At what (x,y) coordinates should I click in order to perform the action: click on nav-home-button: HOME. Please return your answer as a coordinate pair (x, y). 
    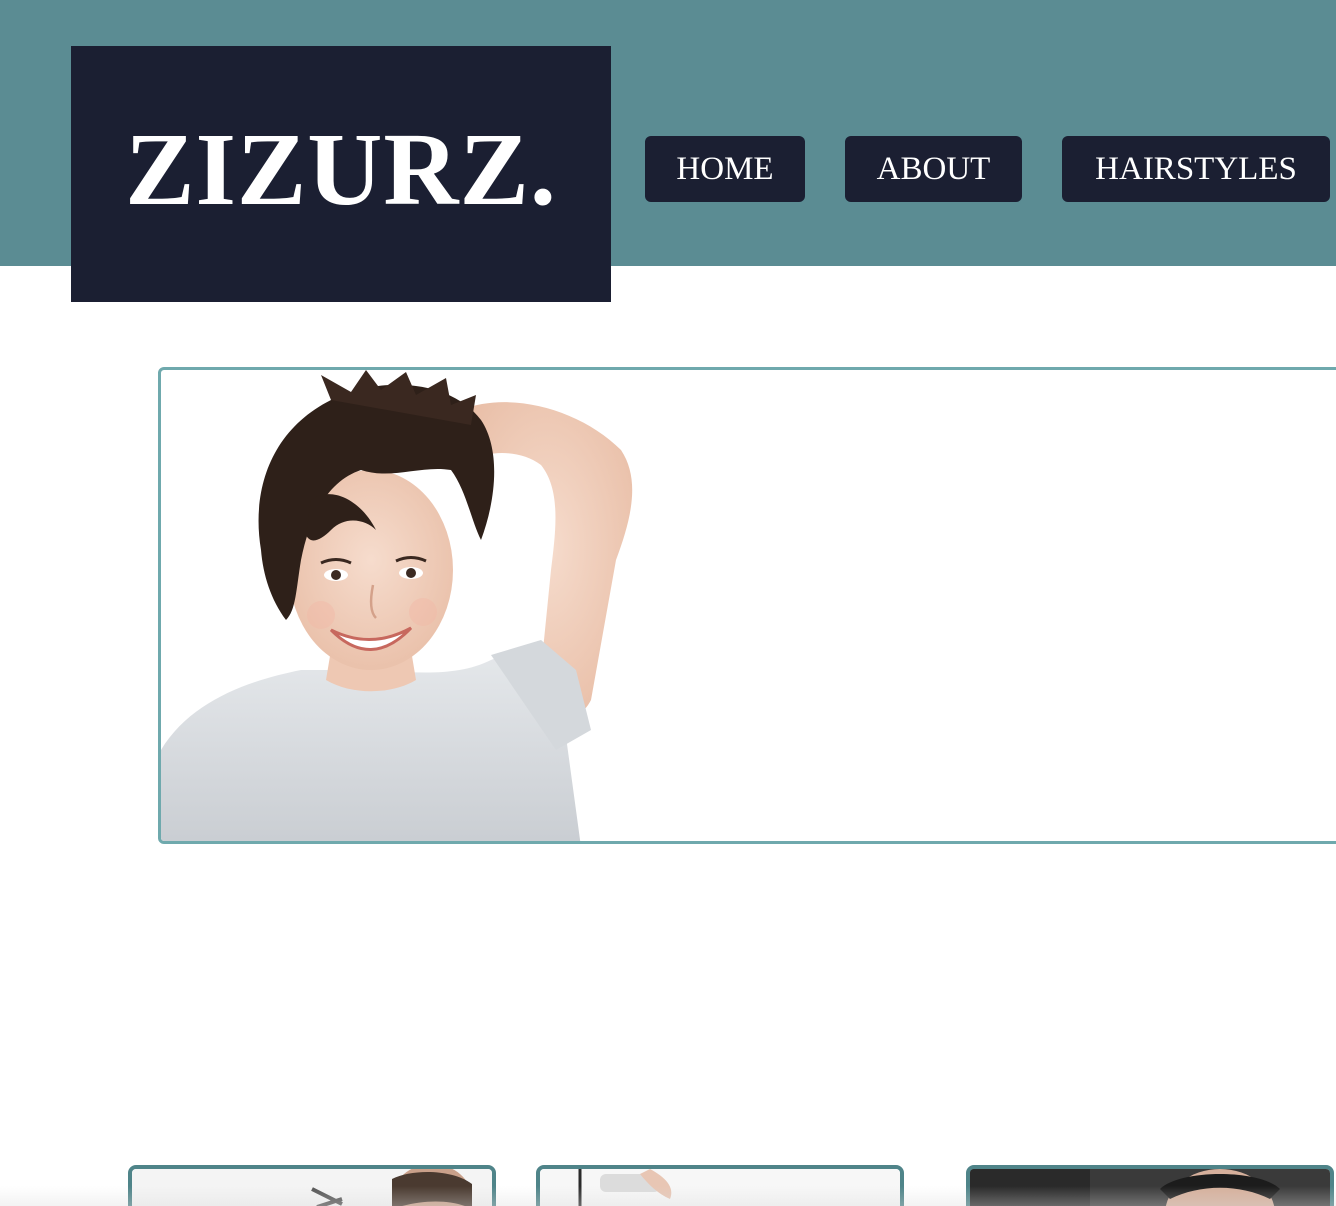
    Looking at the image, I should click on (725, 169).